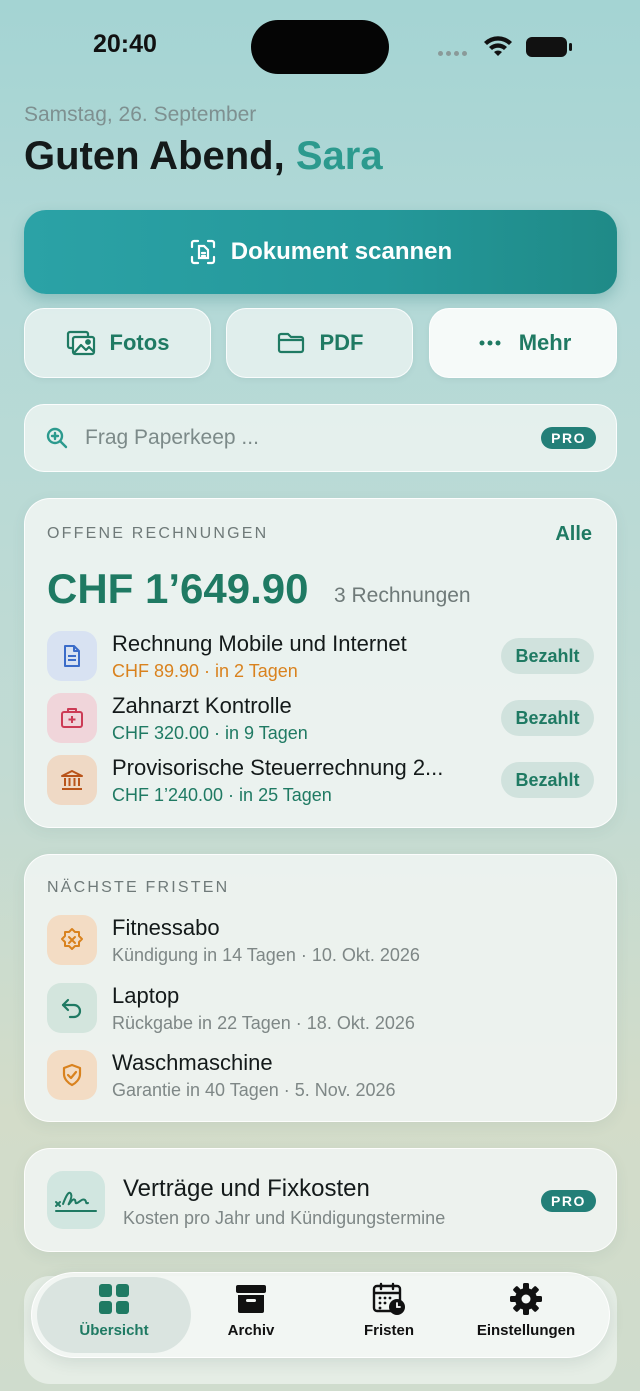 The height and width of the screenshot is (1391, 640). I want to click on wifi-icon, so click(498, 46).